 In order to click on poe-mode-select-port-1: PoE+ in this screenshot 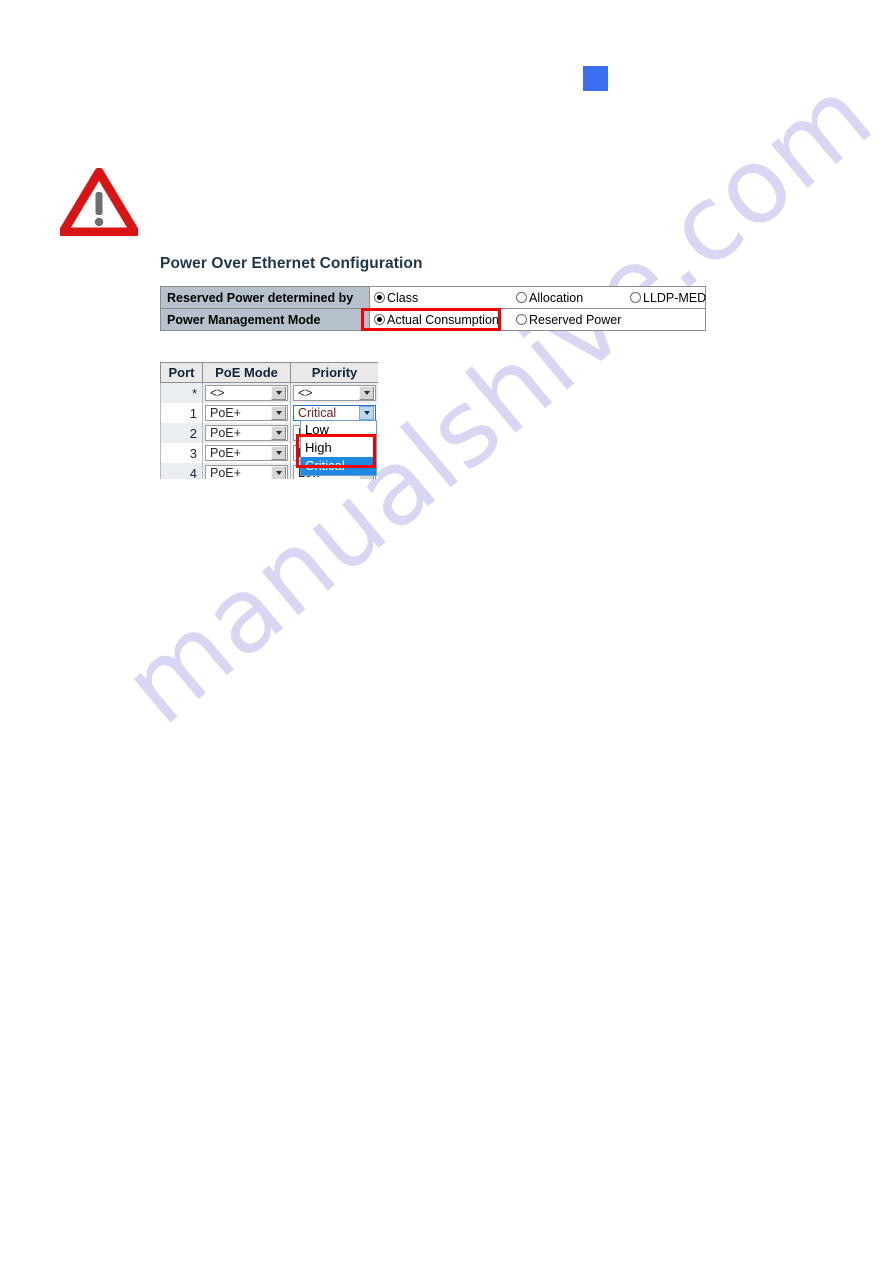, I will do `click(246, 413)`.